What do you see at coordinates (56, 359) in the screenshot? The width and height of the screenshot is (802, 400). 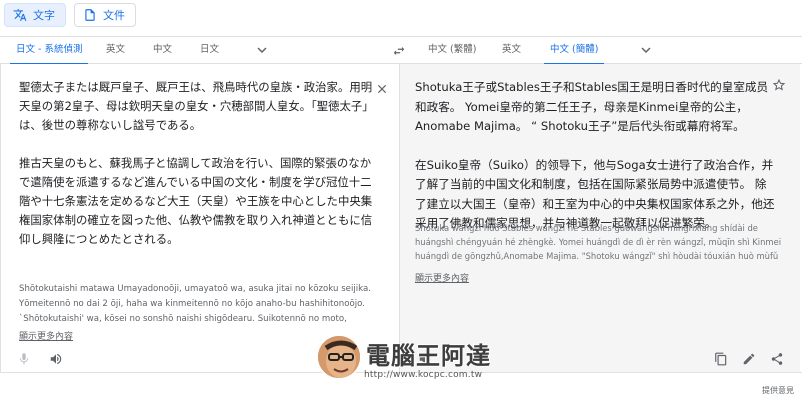 I see `source-listen-icon` at bounding box center [56, 359].